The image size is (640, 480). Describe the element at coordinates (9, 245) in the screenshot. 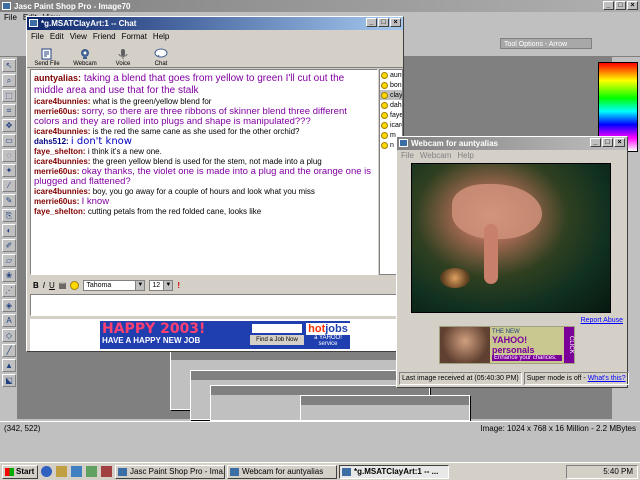

I see `retouch-tool-icon: ✐` at that location.